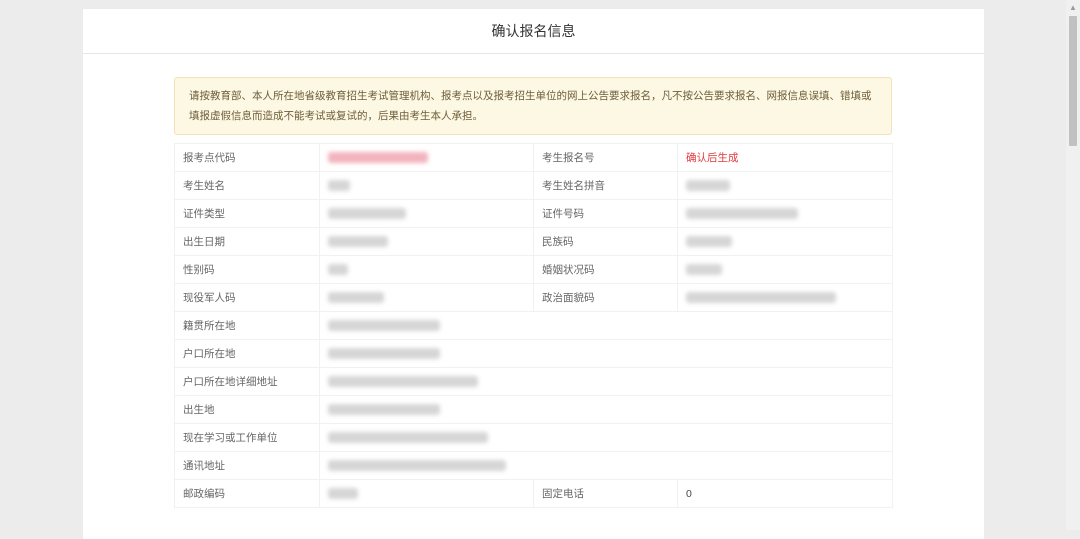 The height and width of the screenshot is (539, 1080). I want to click on field-label: 固定电话, so click(605, 493).